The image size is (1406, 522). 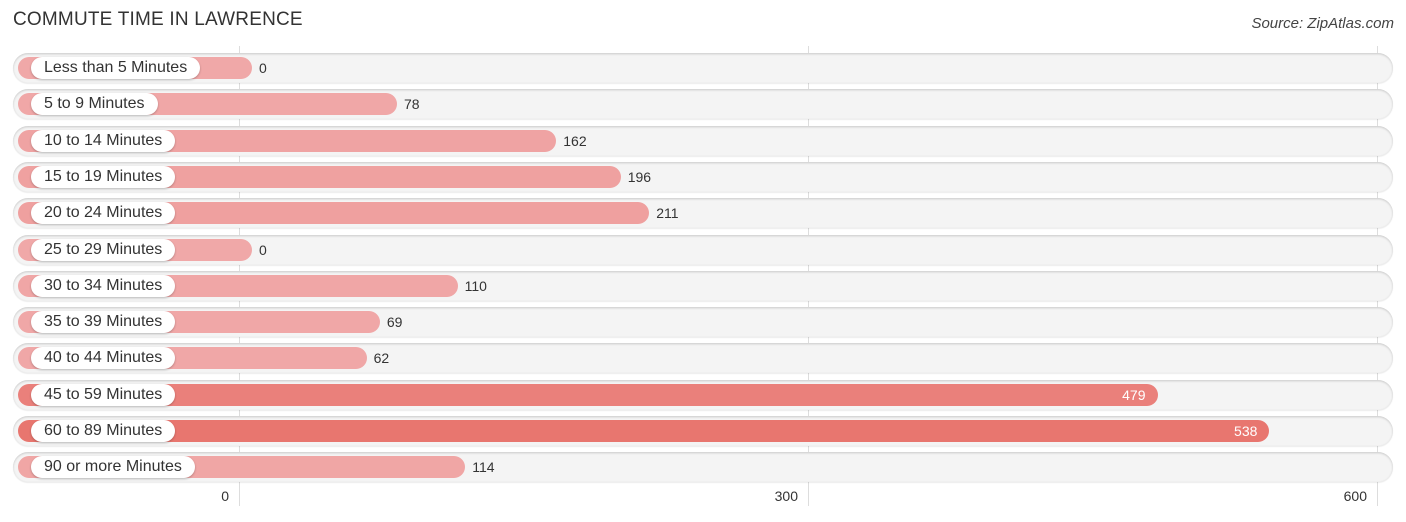 I want to click on value-label: 69, so click(x=394, y=322).